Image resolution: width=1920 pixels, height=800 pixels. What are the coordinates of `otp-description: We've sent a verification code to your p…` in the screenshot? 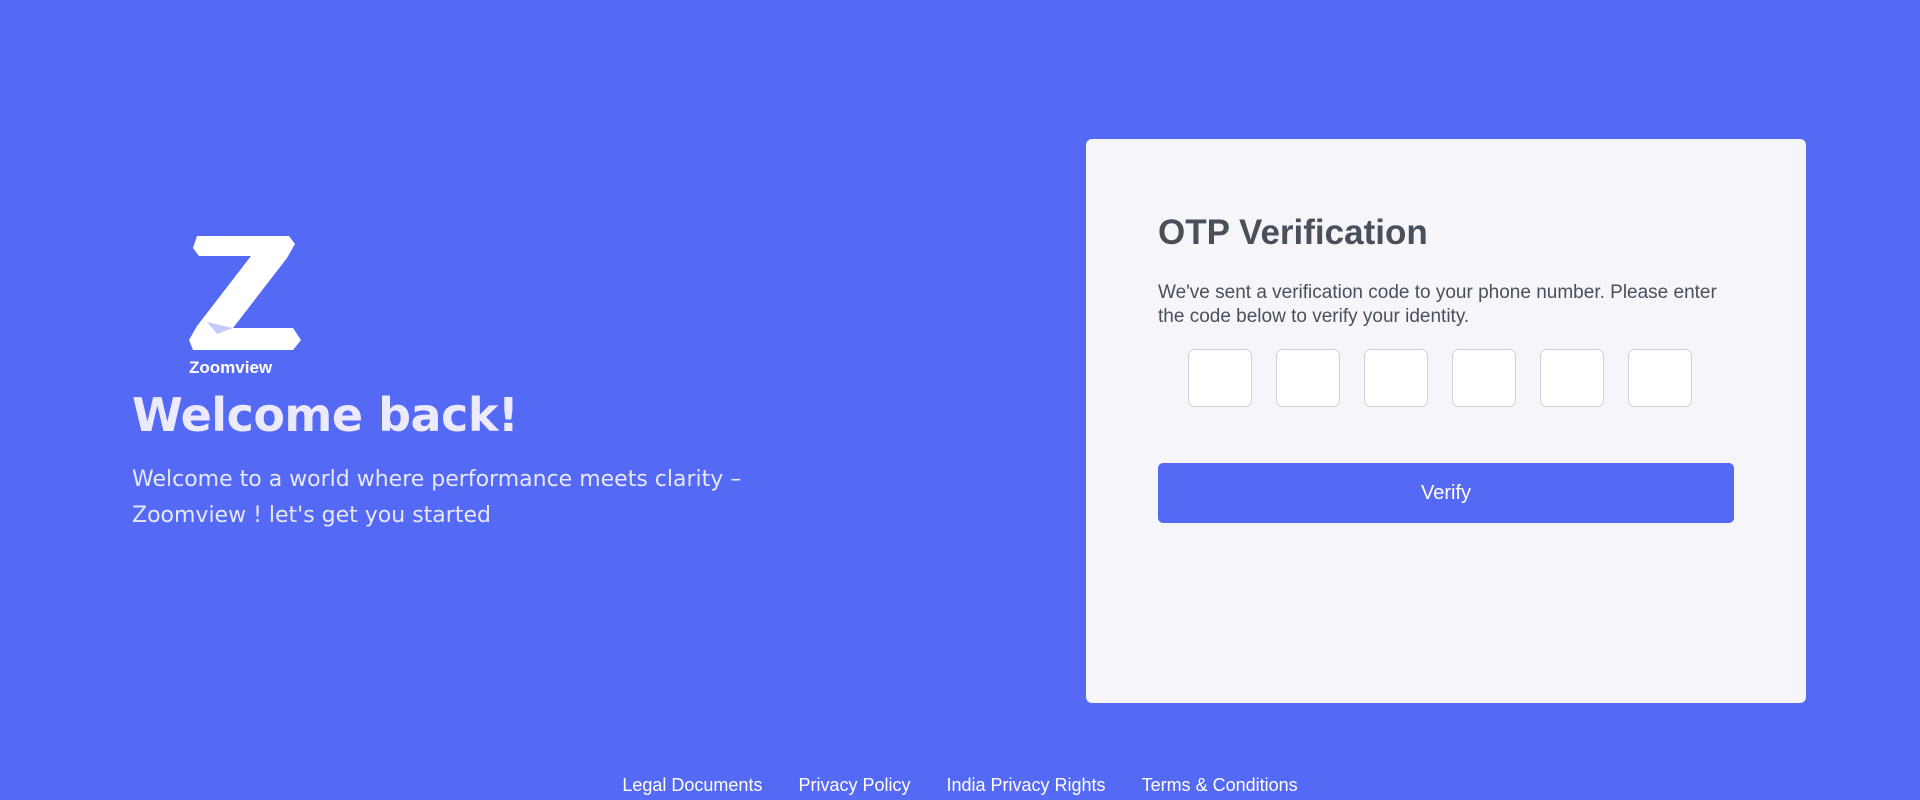 It's located at (1437, 304).